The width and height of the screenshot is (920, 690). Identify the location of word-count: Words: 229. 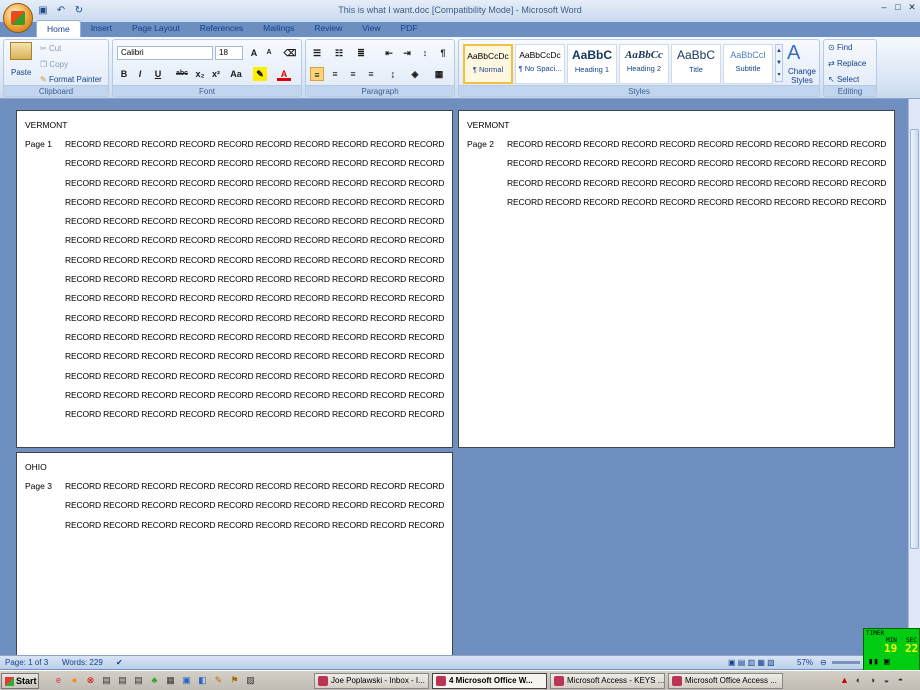
(82, 662).